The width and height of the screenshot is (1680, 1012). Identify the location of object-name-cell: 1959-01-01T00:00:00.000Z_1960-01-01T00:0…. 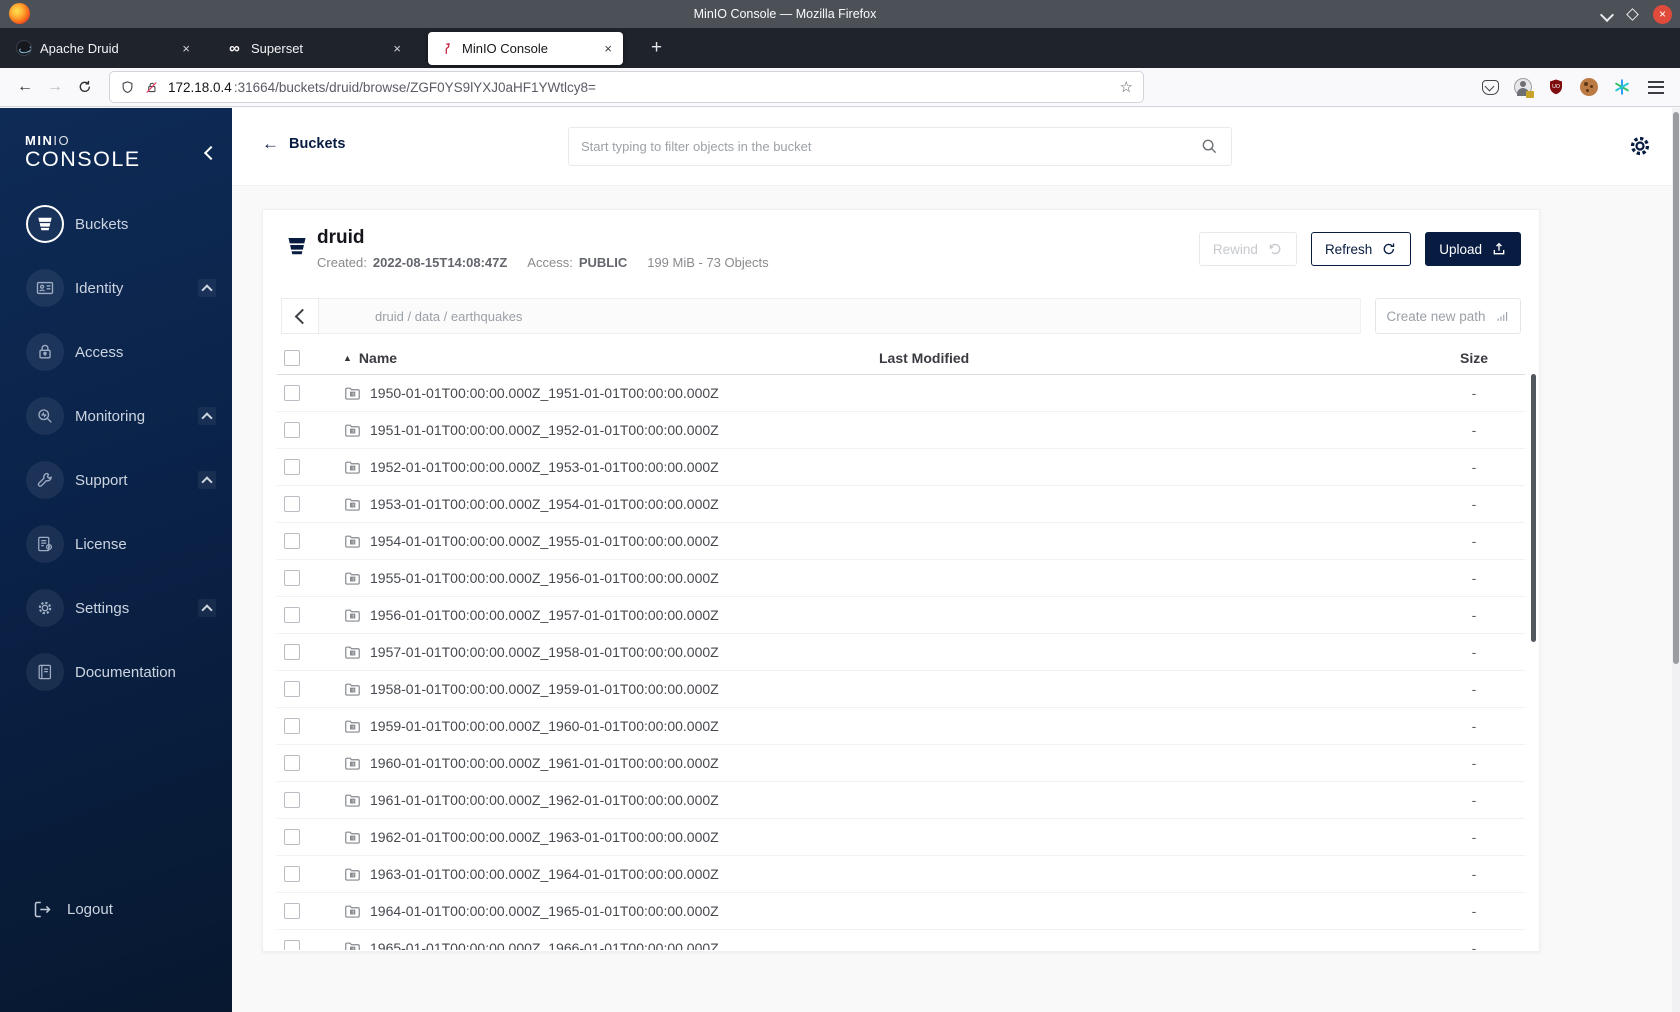
(611, 726).